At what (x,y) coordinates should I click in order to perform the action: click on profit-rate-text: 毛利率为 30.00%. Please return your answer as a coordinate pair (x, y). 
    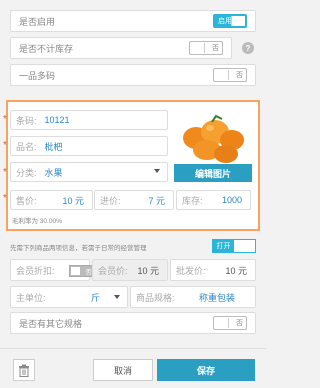
    Looking at the image, I should click on (37, 221).